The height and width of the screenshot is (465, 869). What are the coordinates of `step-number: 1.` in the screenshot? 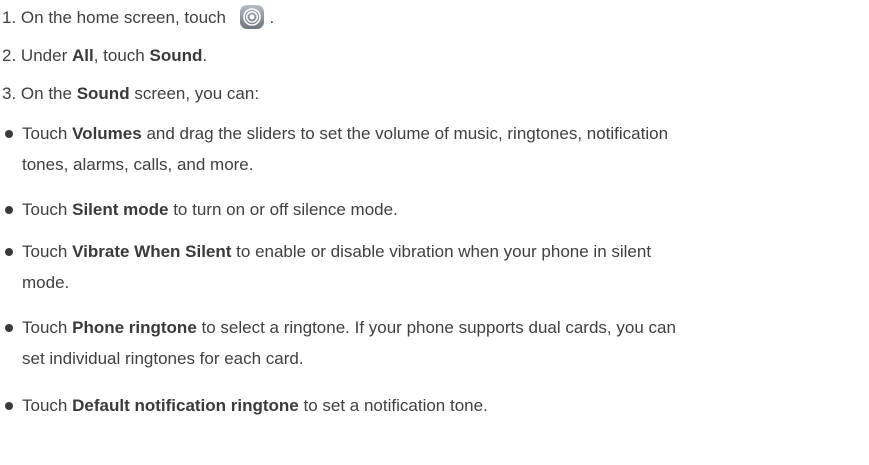 It's located at (9, 17).